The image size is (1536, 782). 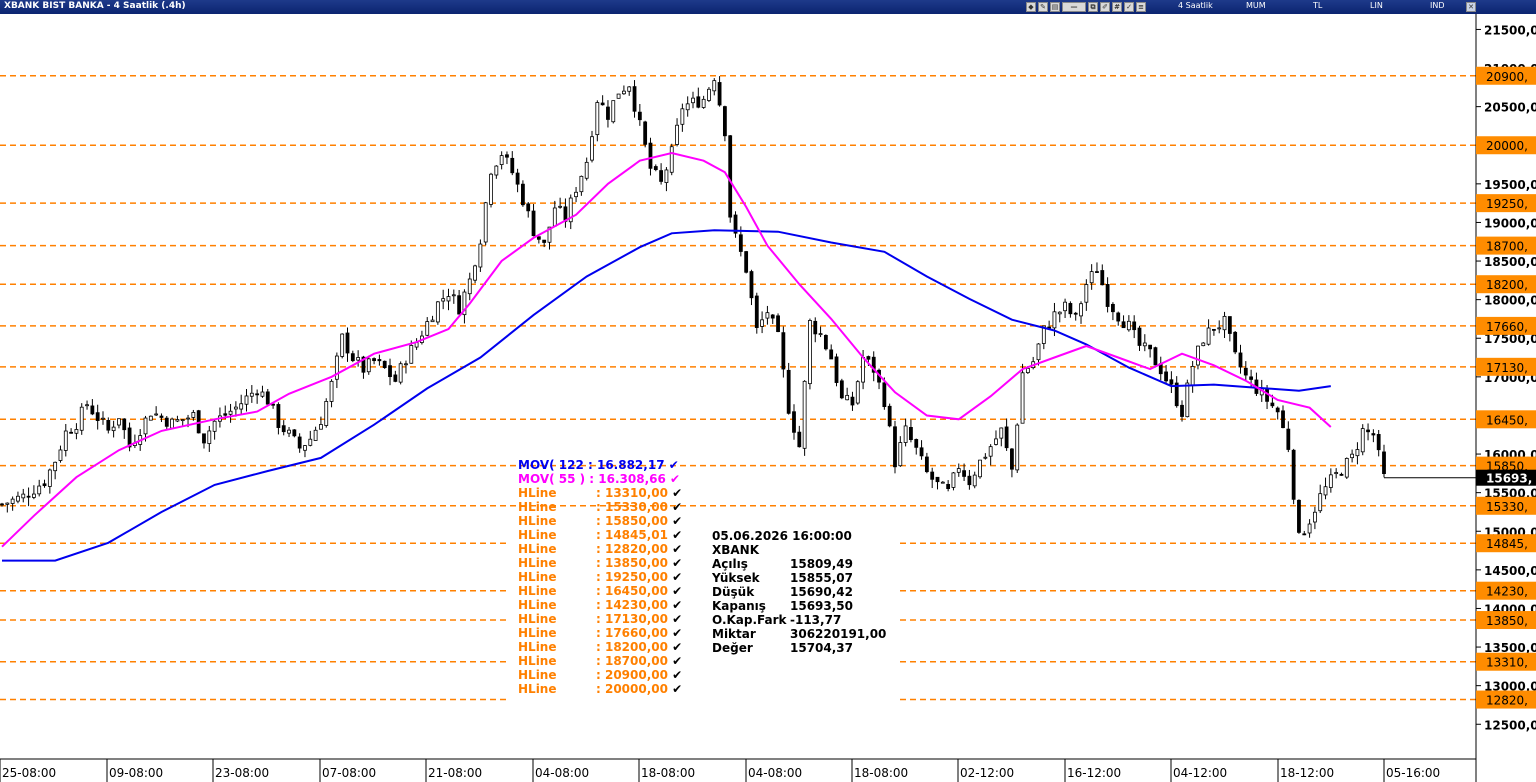 I want to click on legend-hline-item: HLine: 18200,00 ✔, so click(x=600, y=647).